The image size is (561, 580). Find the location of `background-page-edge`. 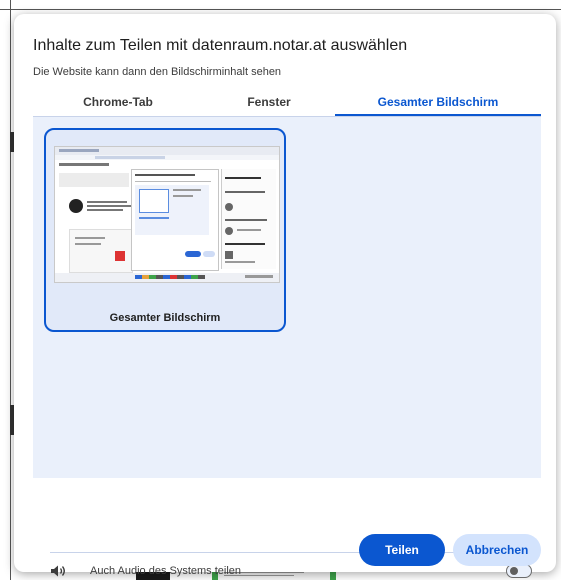

background-page-edge is located at coordinates (7, 290).